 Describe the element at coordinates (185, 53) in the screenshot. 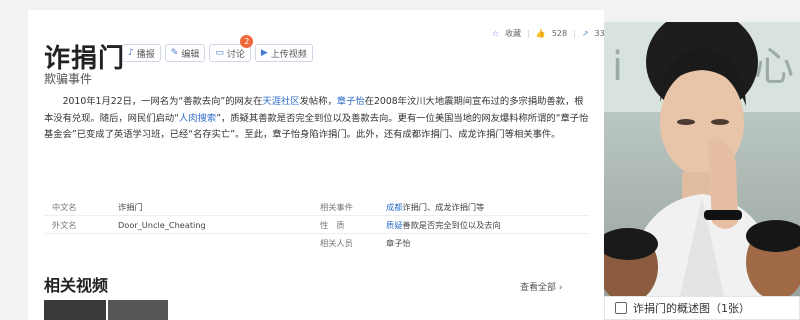

I see `edit-button: ✎ 编辑` at that location.